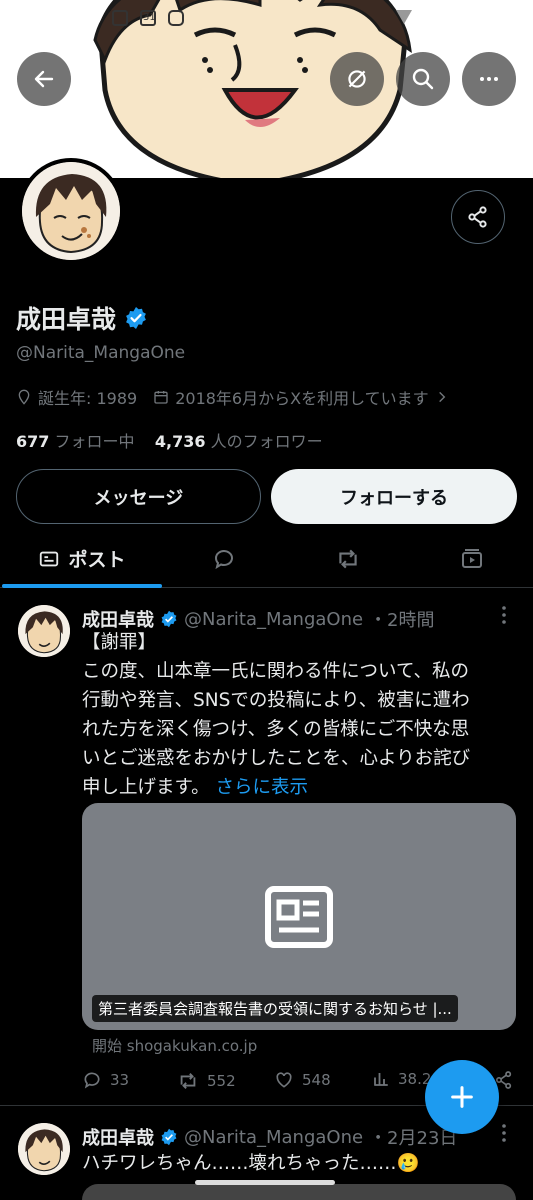 This screenshot has height=1200, width=533. What do you see at coordinates (180, 441) in the screenshot?
I see `followers-count: 4,736` at bounding box center [180, 441].